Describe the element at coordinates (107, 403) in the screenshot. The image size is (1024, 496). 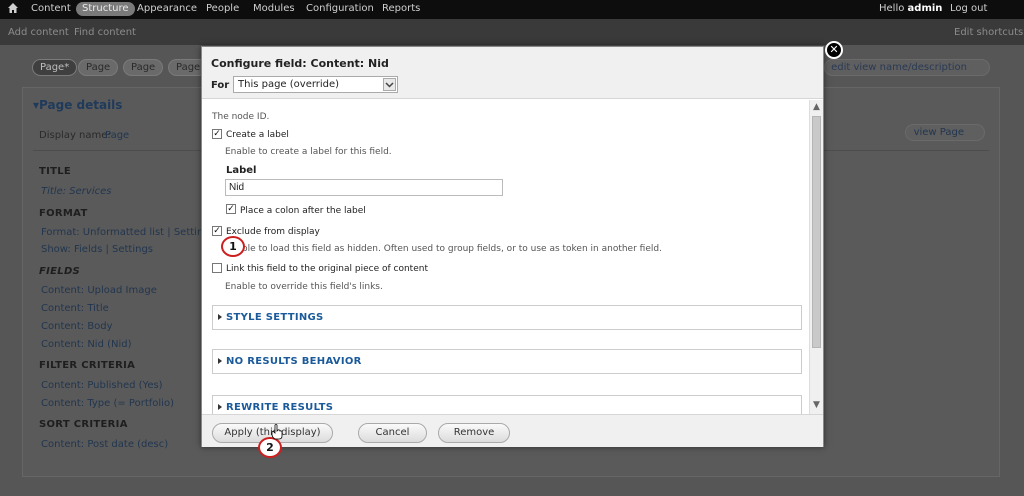
I see `filter-link: Content: Type (= Portfolio)` at that location.